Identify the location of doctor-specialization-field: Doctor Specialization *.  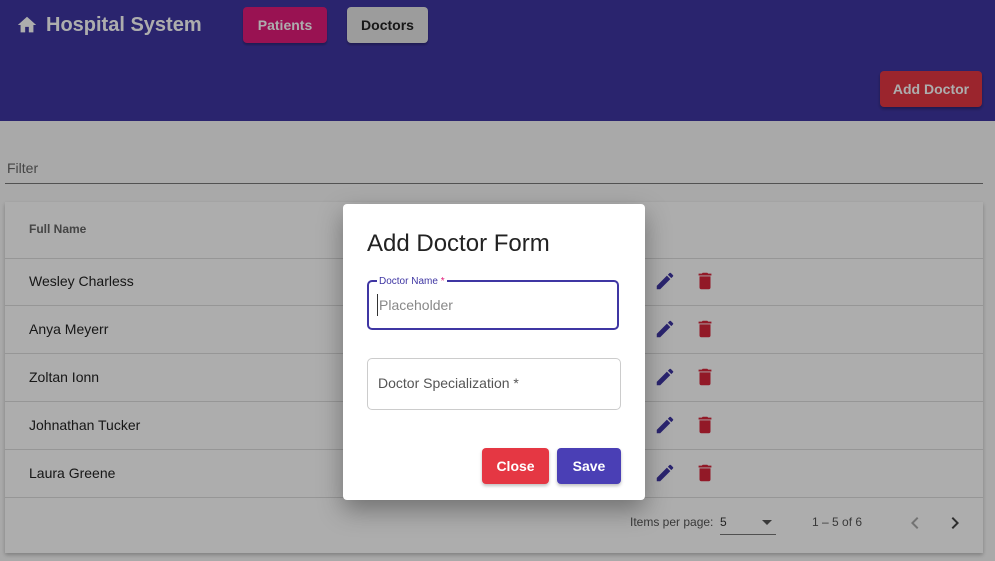
(494, 384).